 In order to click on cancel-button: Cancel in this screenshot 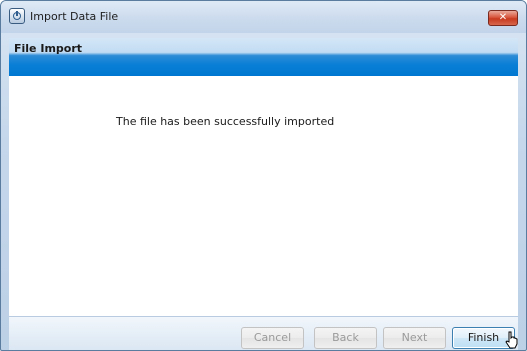, I will do `click(272, 338)`.